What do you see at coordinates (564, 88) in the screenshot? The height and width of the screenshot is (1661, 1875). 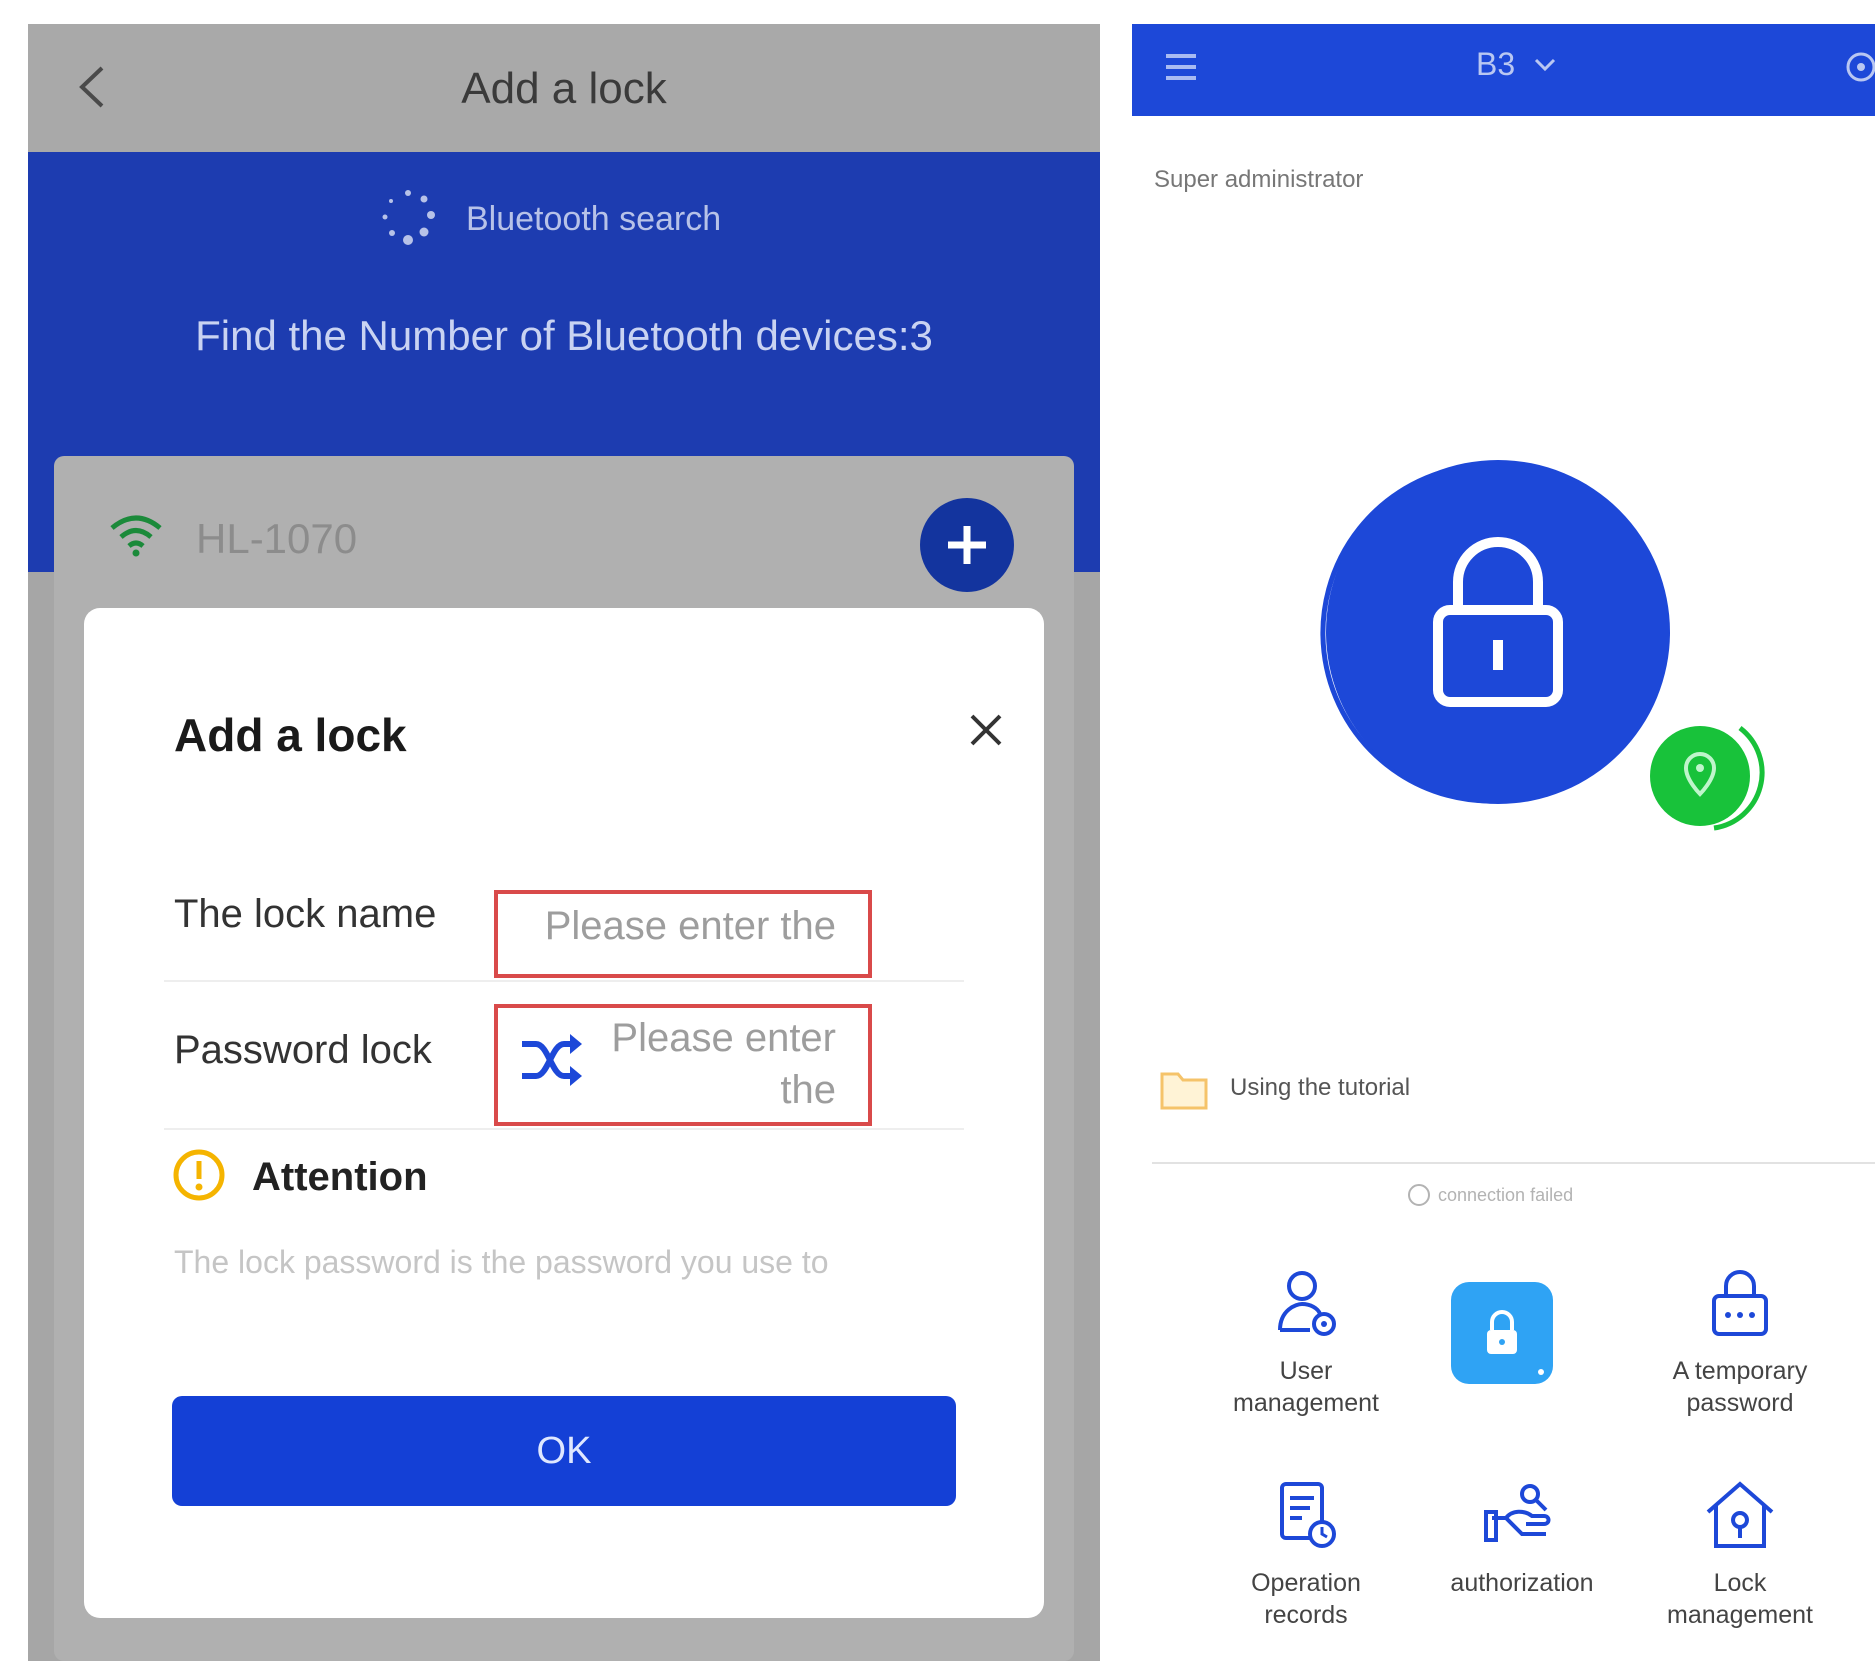 I see `page-title: Add a lock` at bounding box center [564, 88].